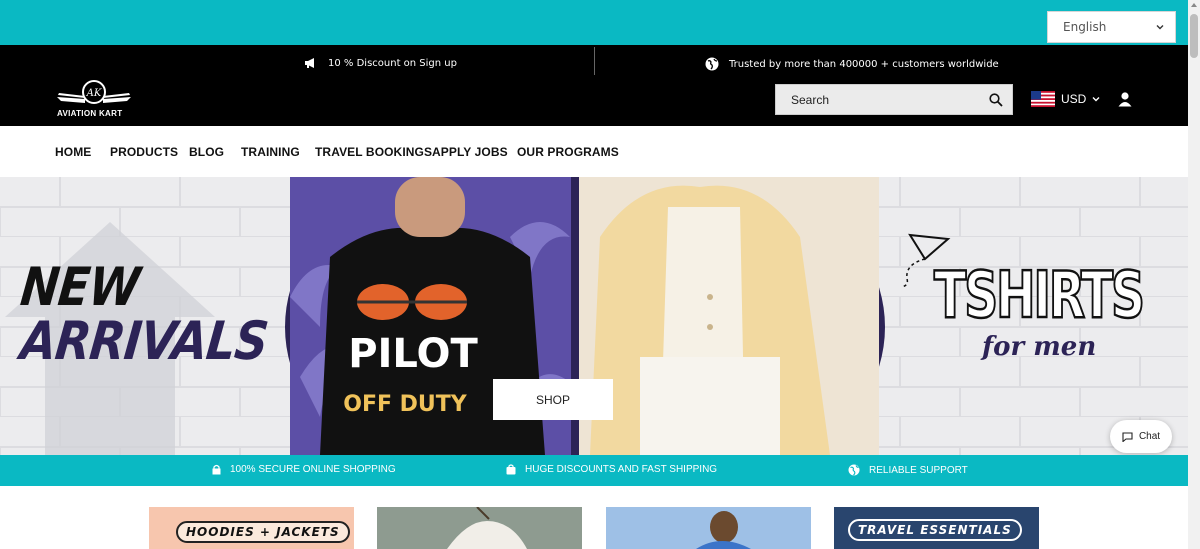  What do you see at coordinates (392, 63) in the screenshot?
I see `promo-signup-text: 10 % Discount on Sign up` at bounding box center [392, 63].